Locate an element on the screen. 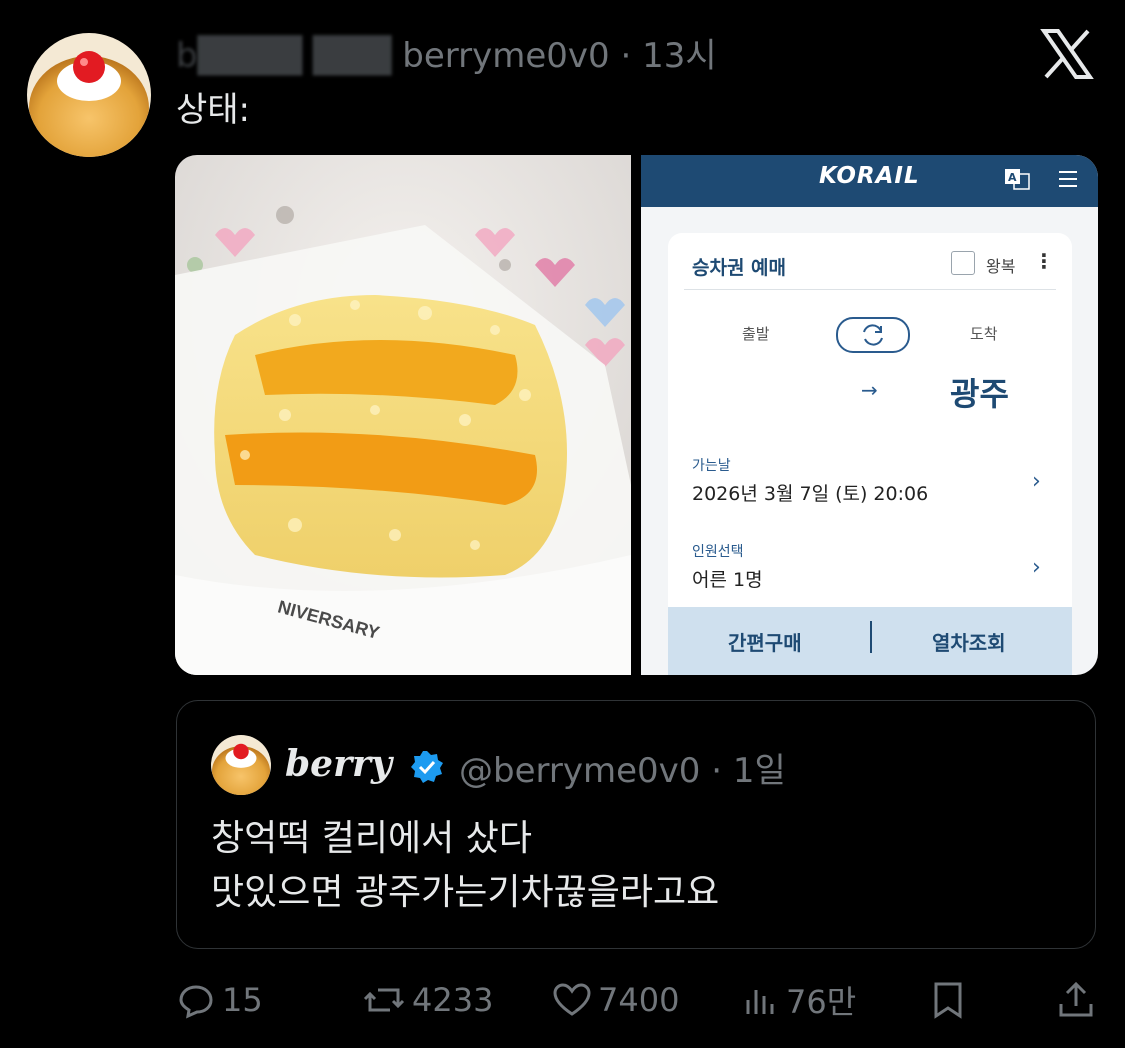 The image size is (1125, 1048). quoted-meta: @berryme0v0 · 1일 is located at coordinates (622, 767).